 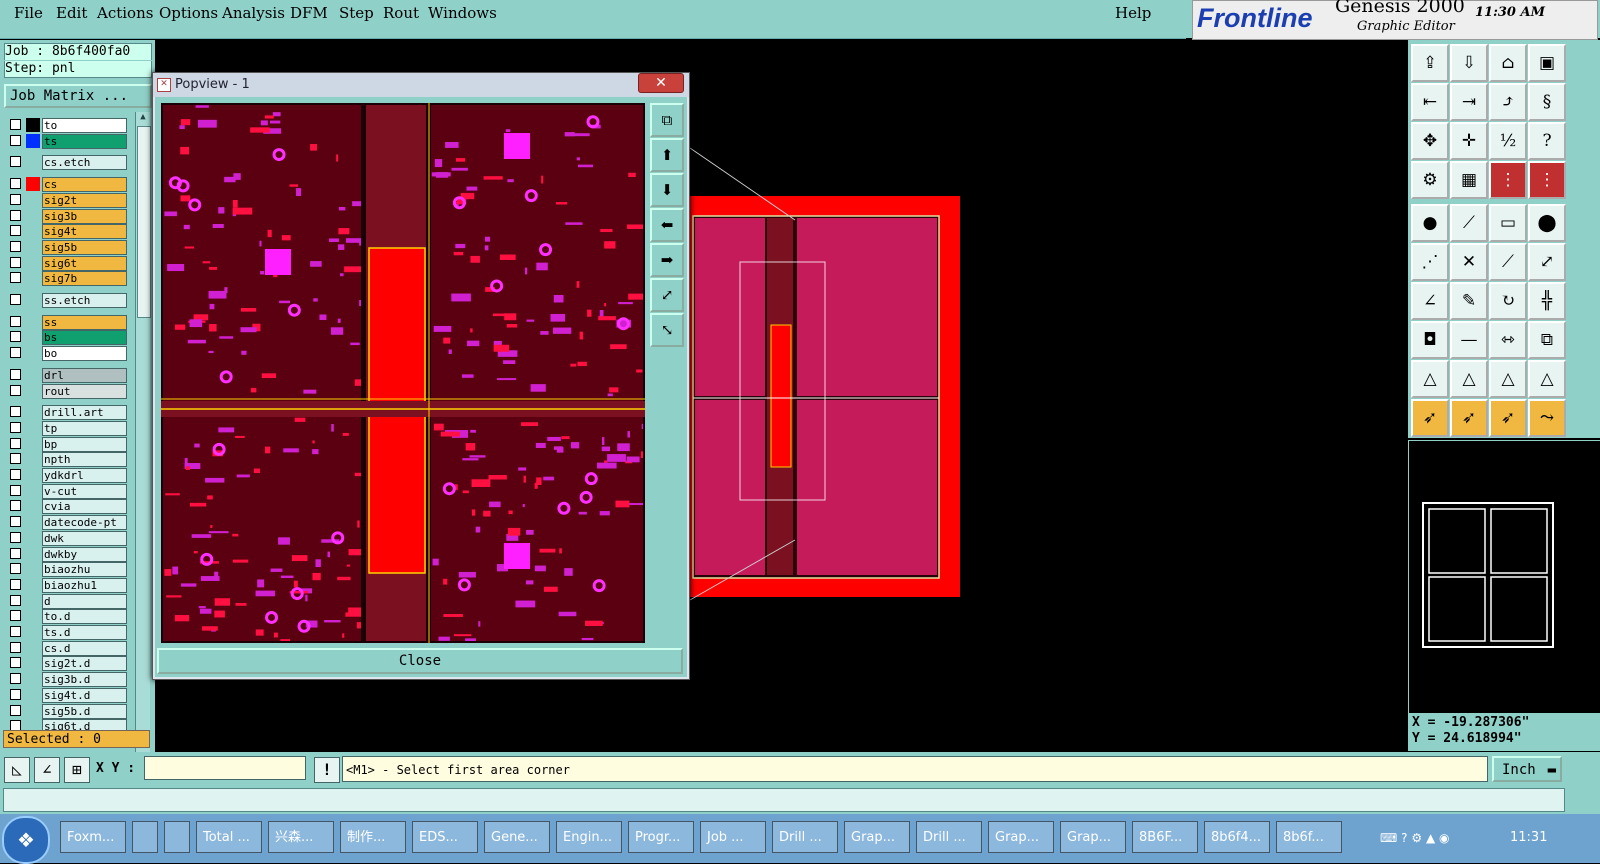 I want to click on layer-name: ydkdrl, so click(x=84, y=475).